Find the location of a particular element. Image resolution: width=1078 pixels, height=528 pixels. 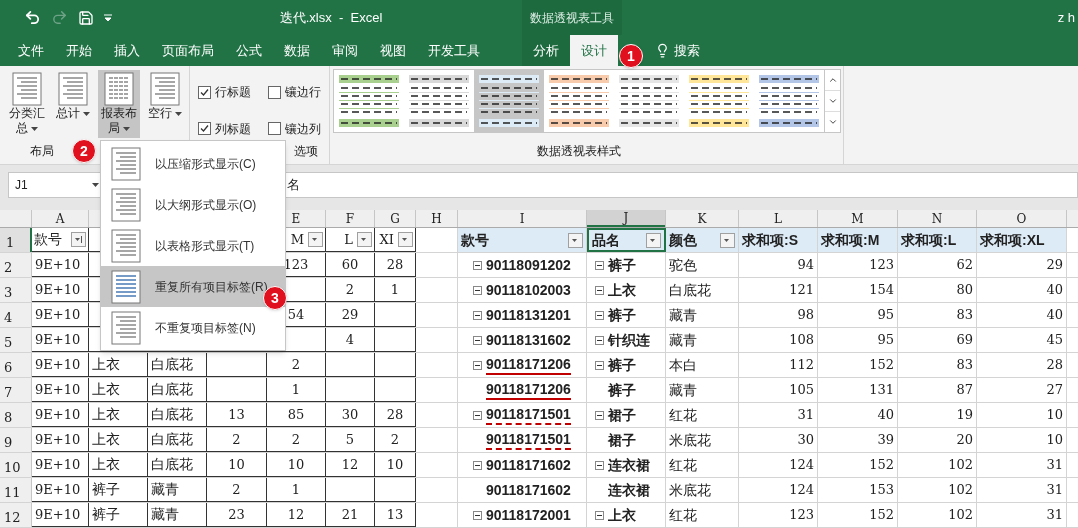

layout-button: 空行 is located at coordinates (165, 104).